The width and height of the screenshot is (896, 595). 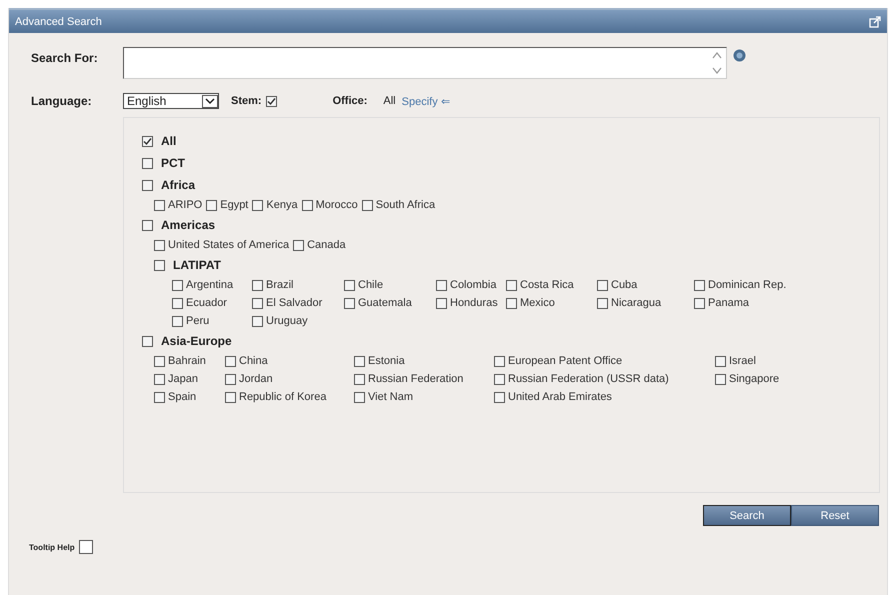 I want to click on office-label: South Africa, so click(x=406, y=205).